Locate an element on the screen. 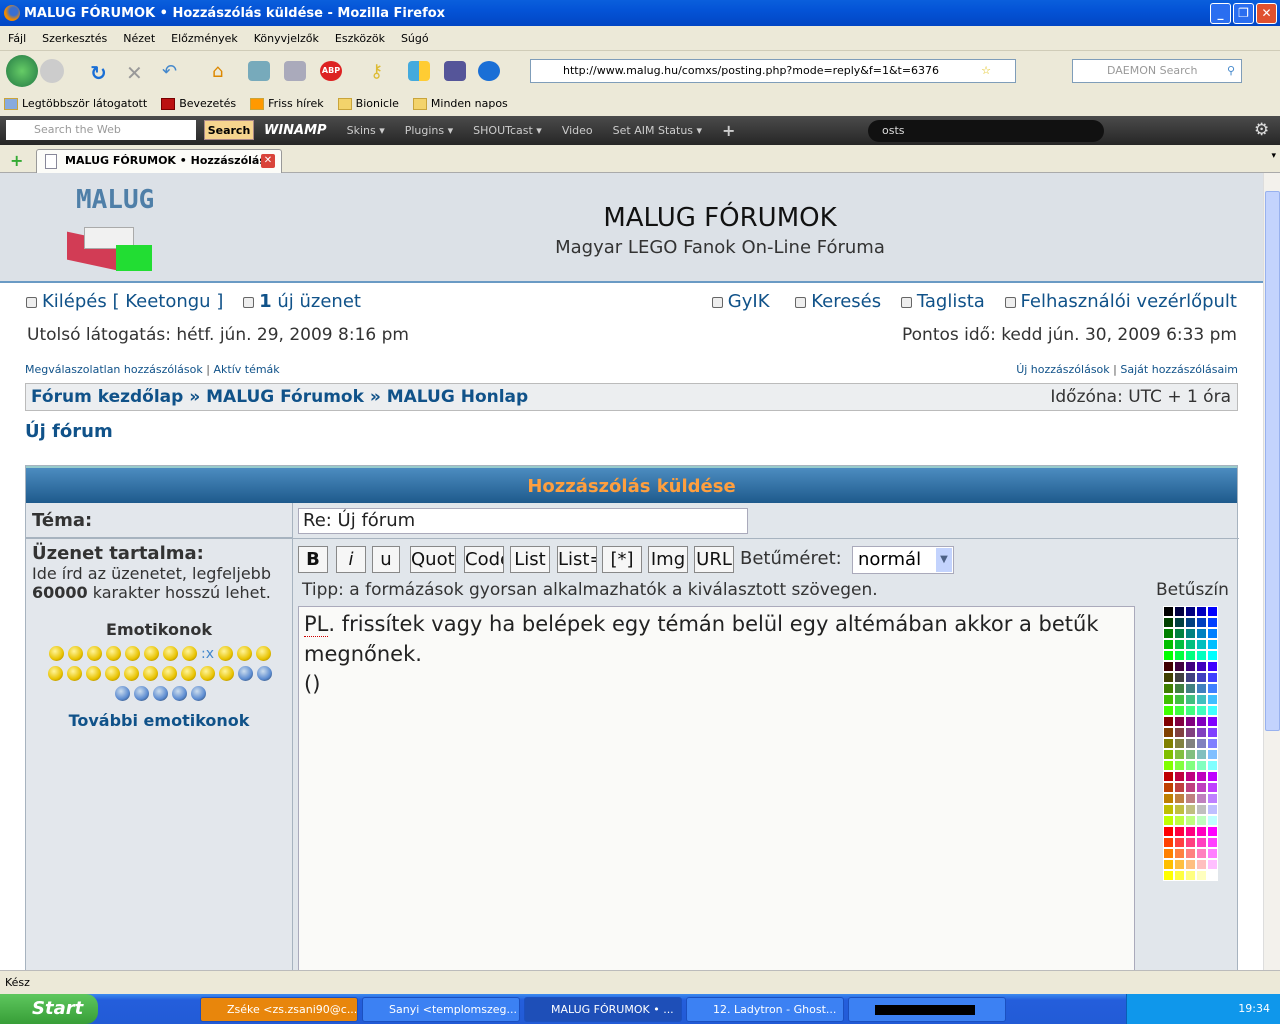  start-button: Start is located at coordinates (49, 1009).